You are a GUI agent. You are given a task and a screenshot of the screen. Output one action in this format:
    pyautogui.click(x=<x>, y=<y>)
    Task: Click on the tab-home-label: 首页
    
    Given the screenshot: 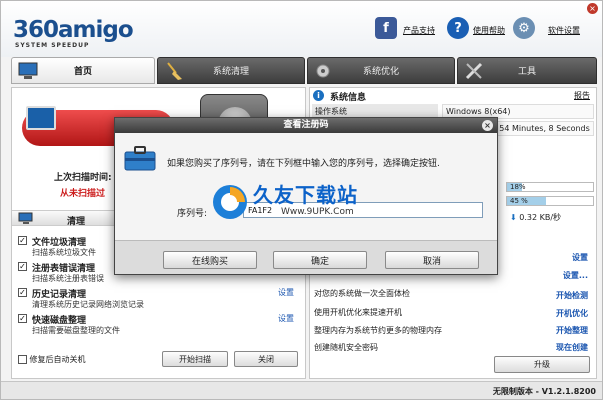 What is the action you would take?
    pyautogui.click(x=82, y=72)
    